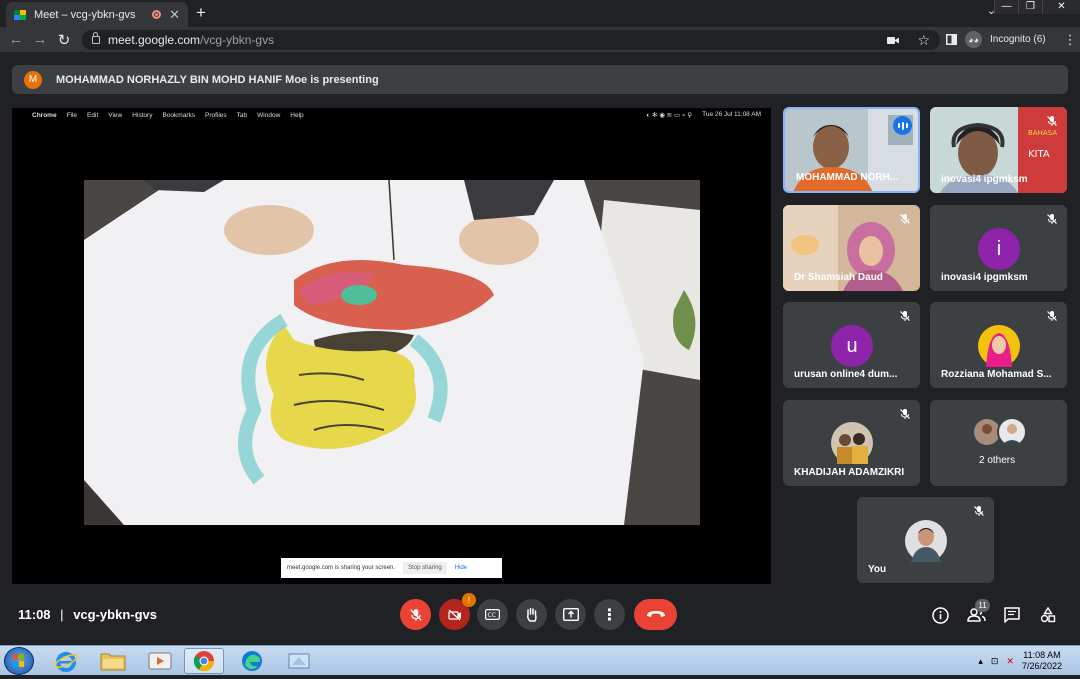 Image resolution: width=1080 pixels, height=679 pixels. I want to click on media-player-taskbar-item, so click(160, 661).